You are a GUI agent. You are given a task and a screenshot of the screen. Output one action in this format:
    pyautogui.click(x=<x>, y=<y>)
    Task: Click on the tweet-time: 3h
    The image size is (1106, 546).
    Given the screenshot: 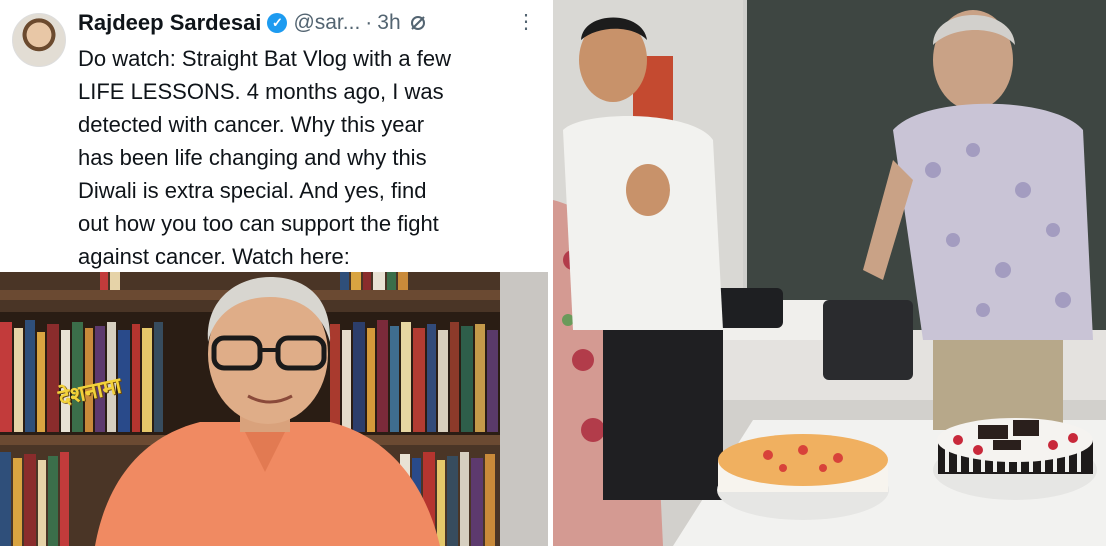 What is the action you would take?
    pyautogui.click(x=388, y=23)
    